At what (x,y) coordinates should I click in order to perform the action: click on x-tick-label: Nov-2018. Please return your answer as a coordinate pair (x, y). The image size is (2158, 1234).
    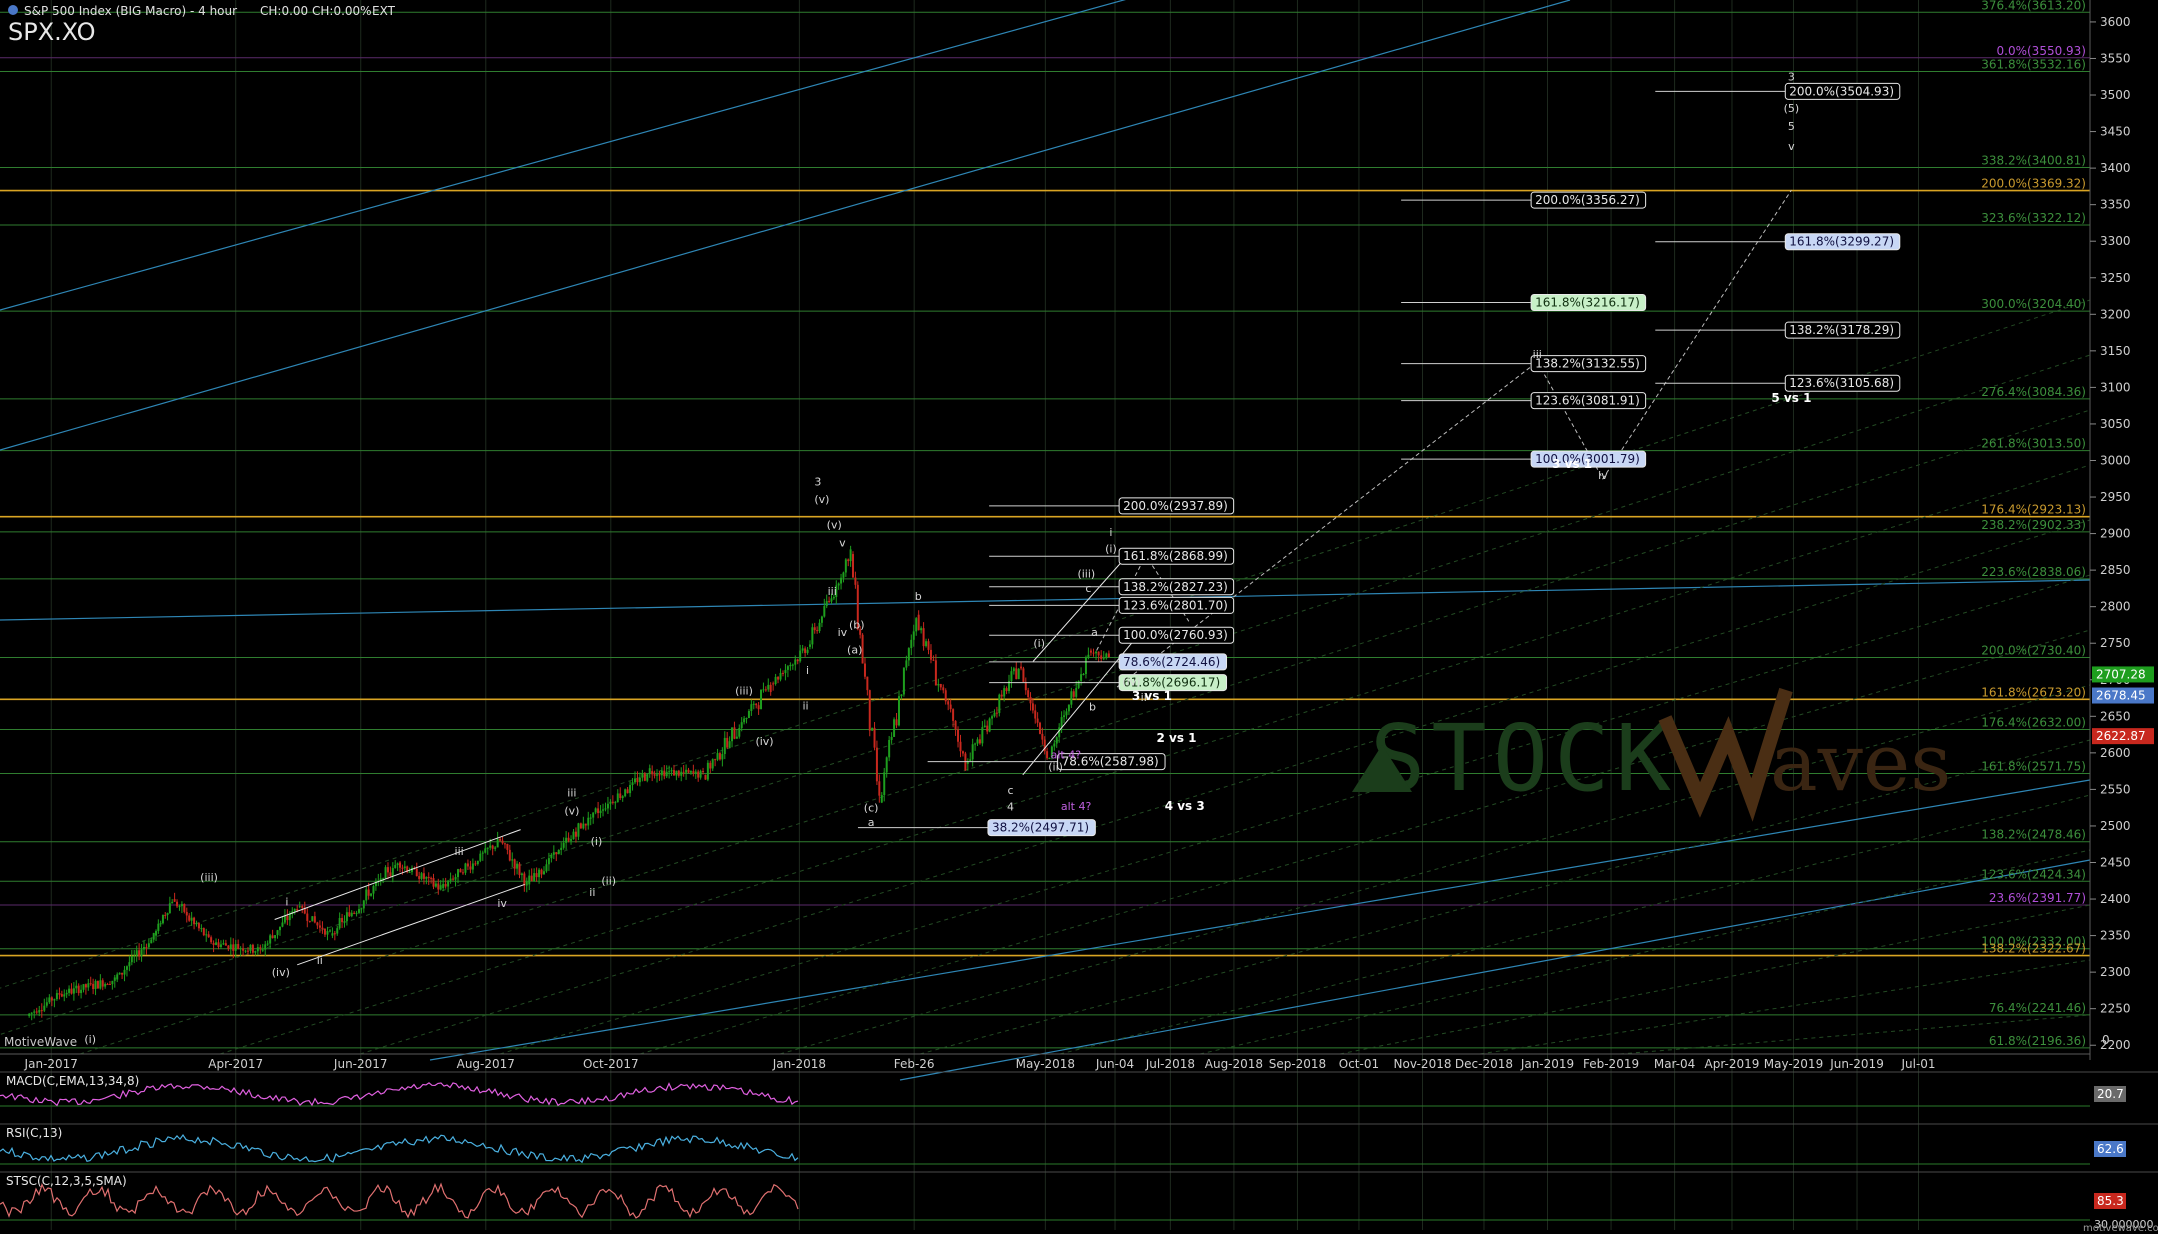
    Looking at the image, I should click on (1423, 1064).